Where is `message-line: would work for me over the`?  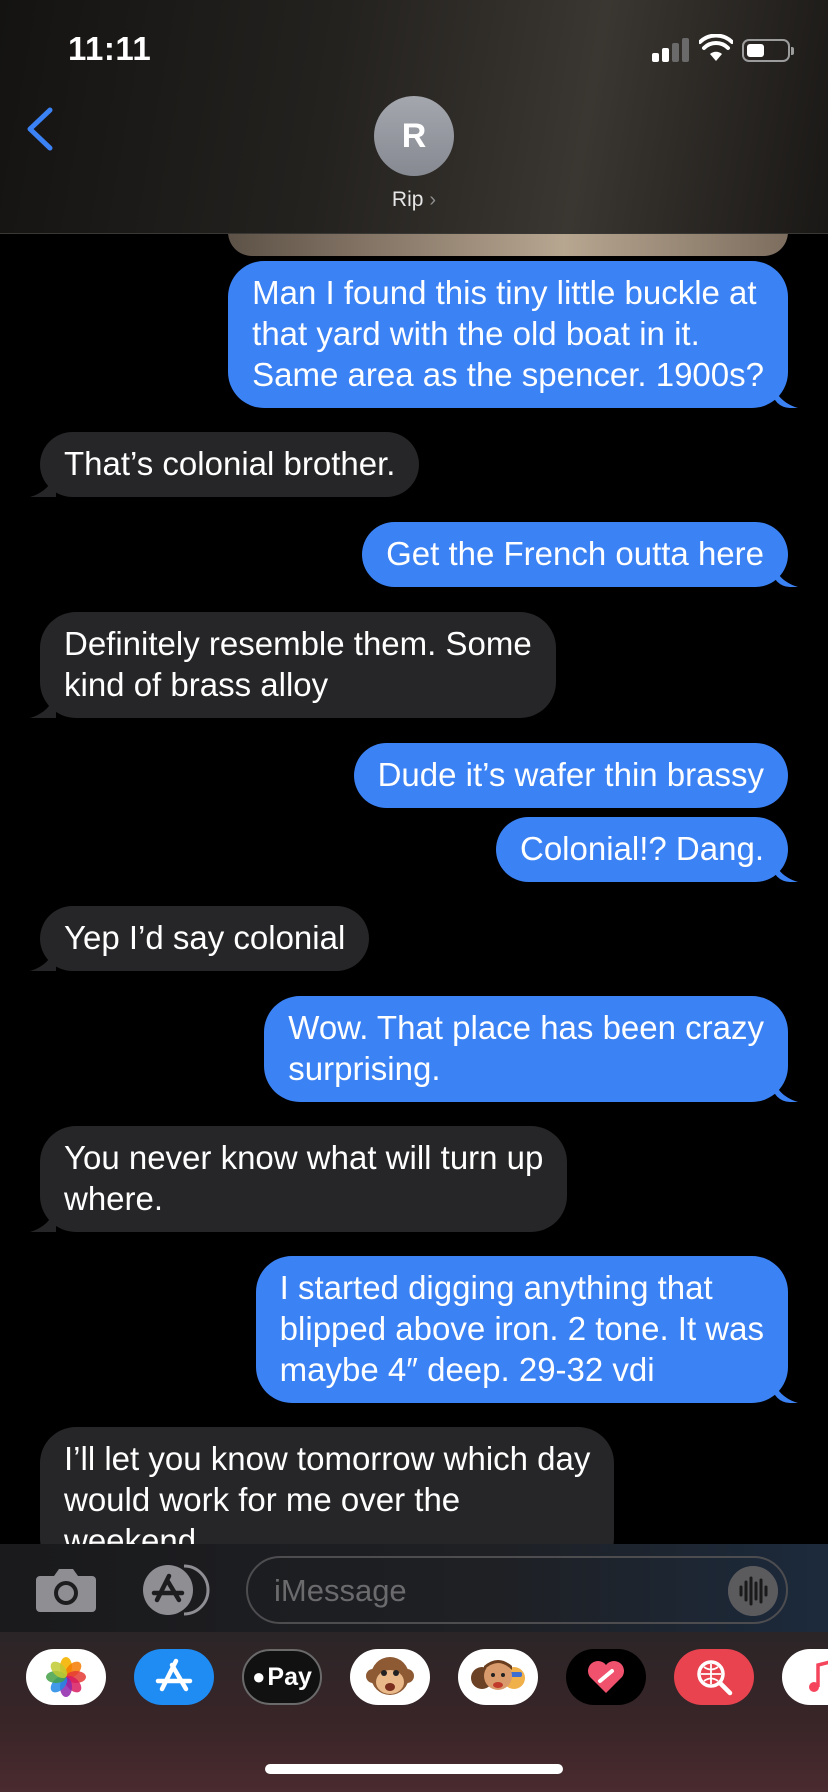
message-line: would work for me over the is located at coordinates (262, 1499).